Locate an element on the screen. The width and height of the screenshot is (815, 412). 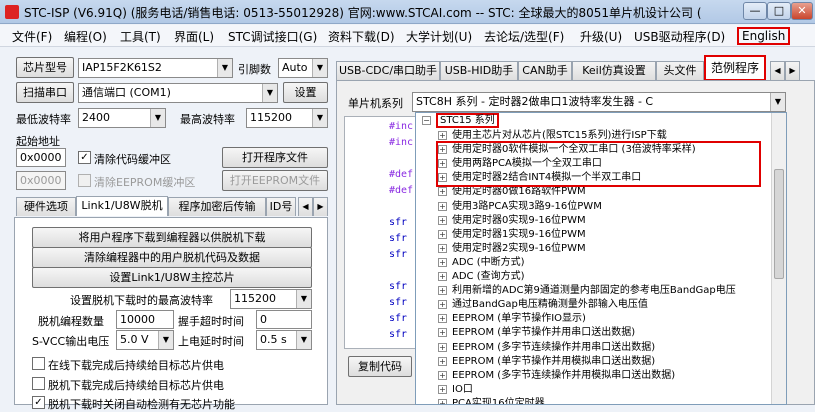
tree-item-label: ADC (中断方式) is located at coordinates (488, 262).